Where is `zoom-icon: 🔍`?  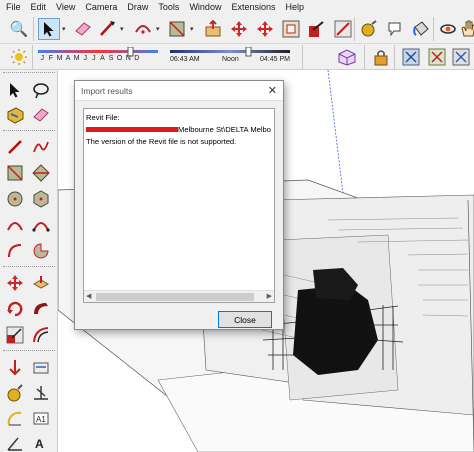
zoom-icon: 🔍 is located at coordinates (19, 29).